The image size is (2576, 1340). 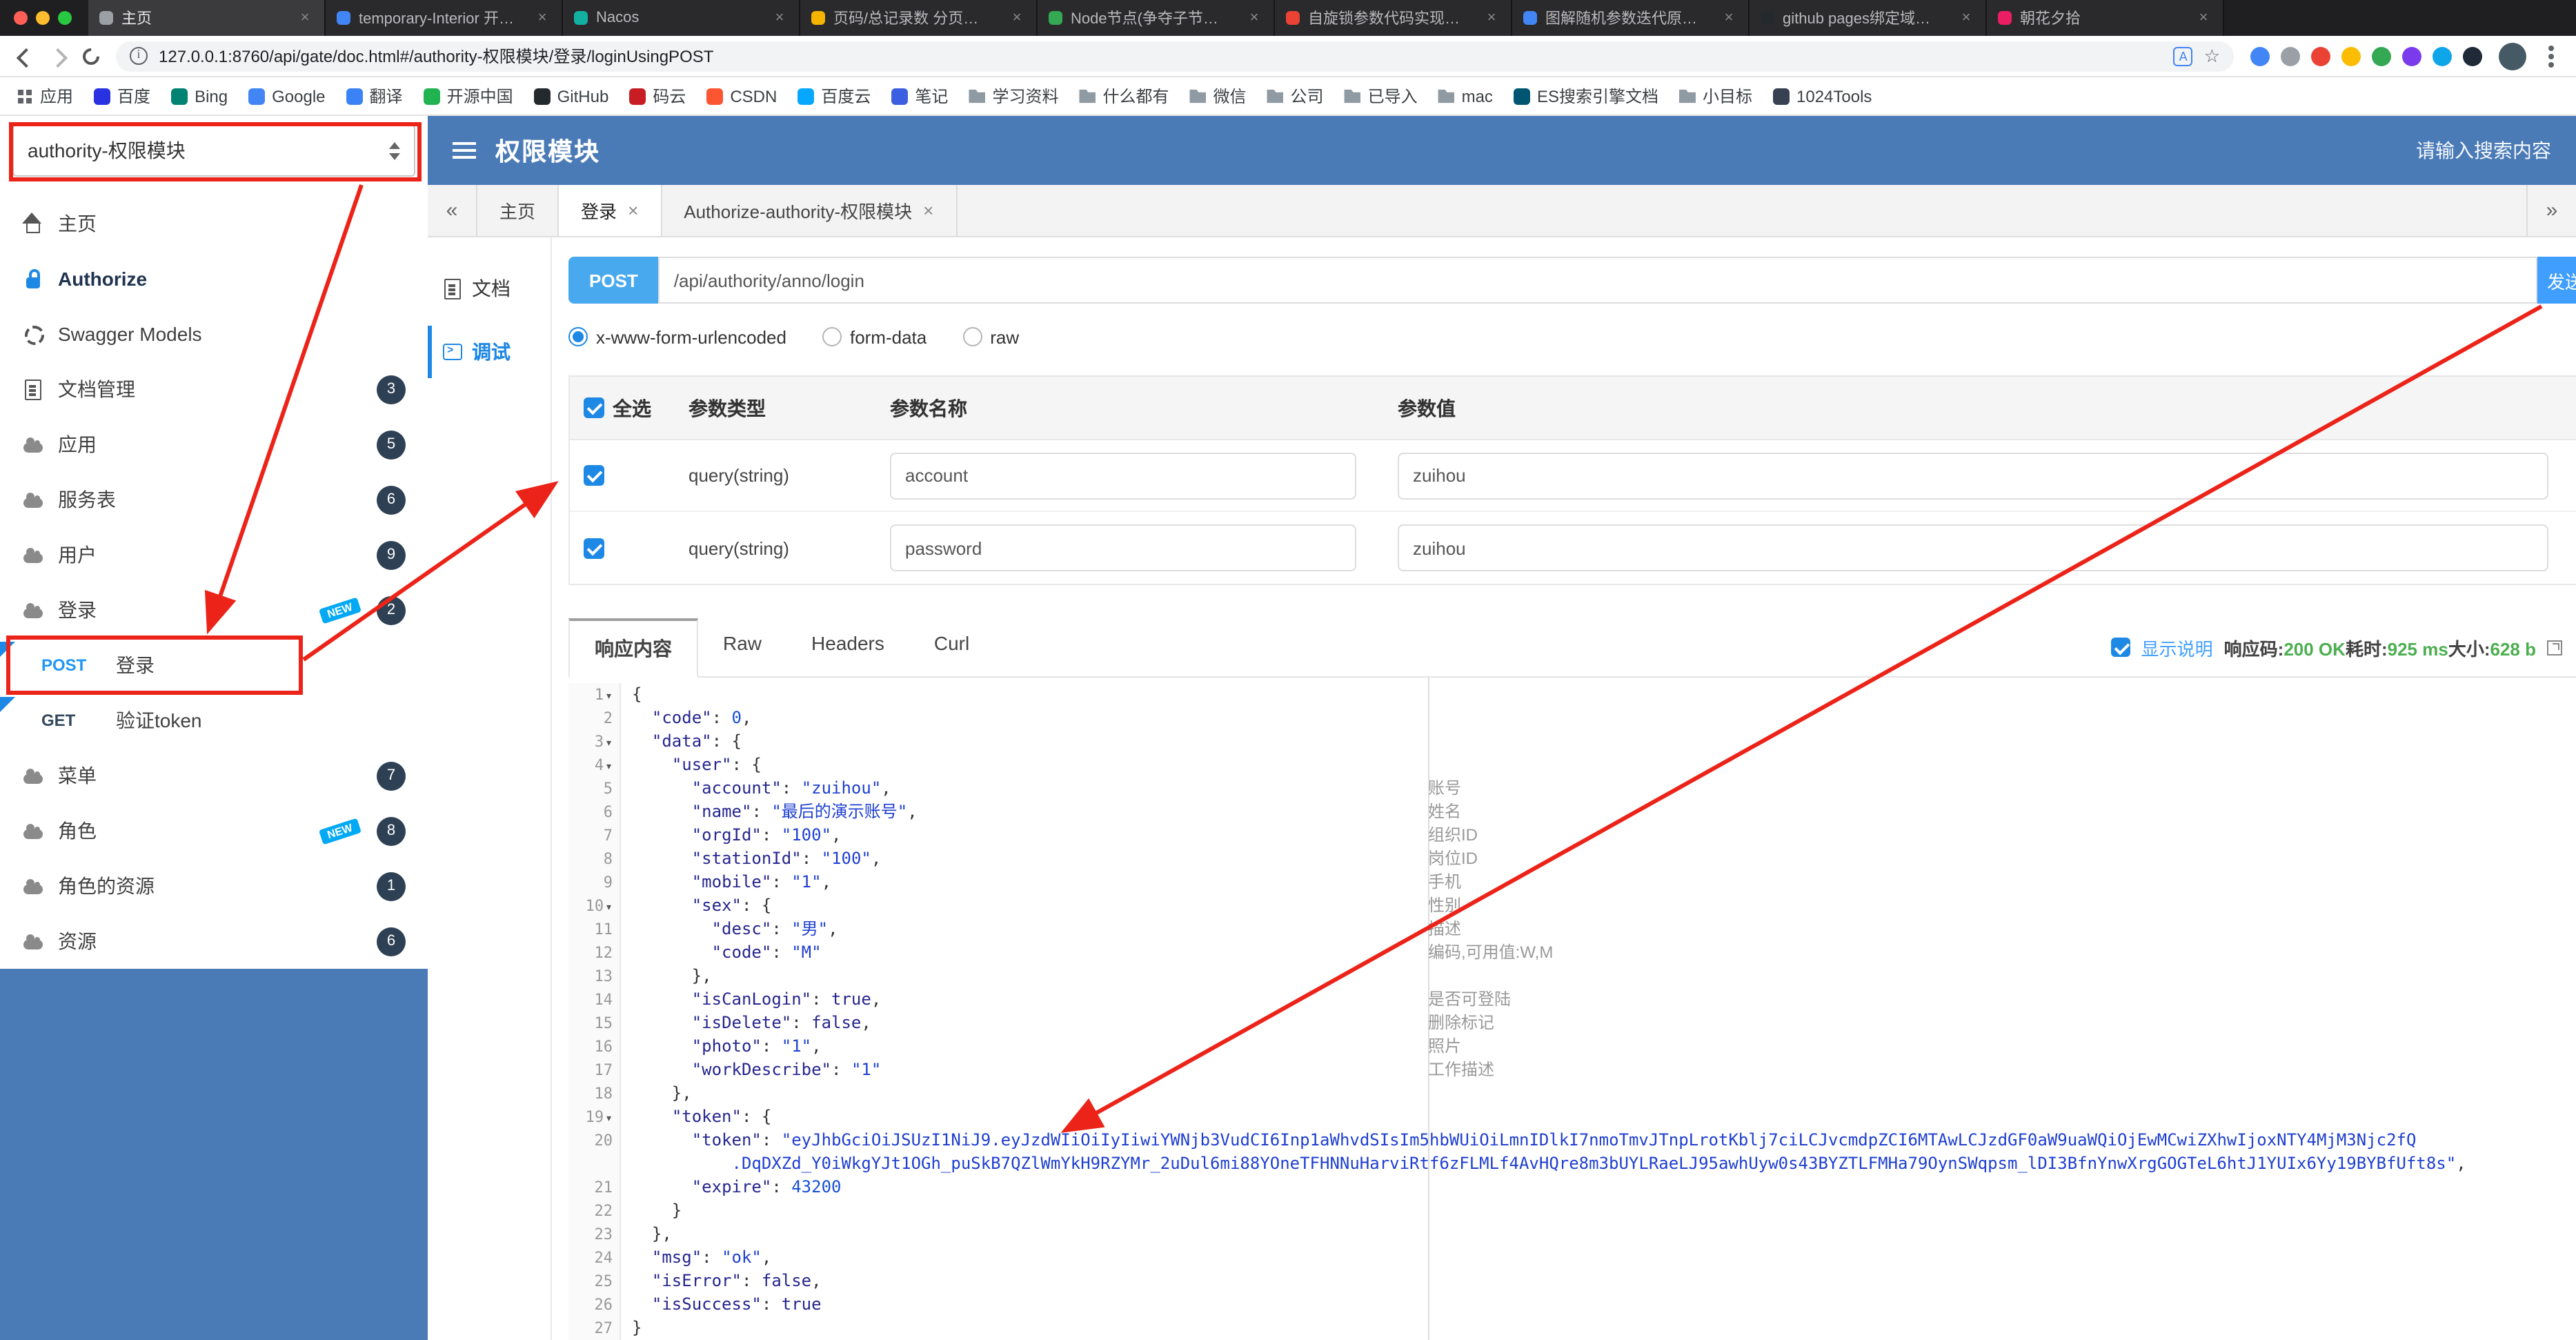 I want to click on line-number: 1, so click(x=594, y=695).